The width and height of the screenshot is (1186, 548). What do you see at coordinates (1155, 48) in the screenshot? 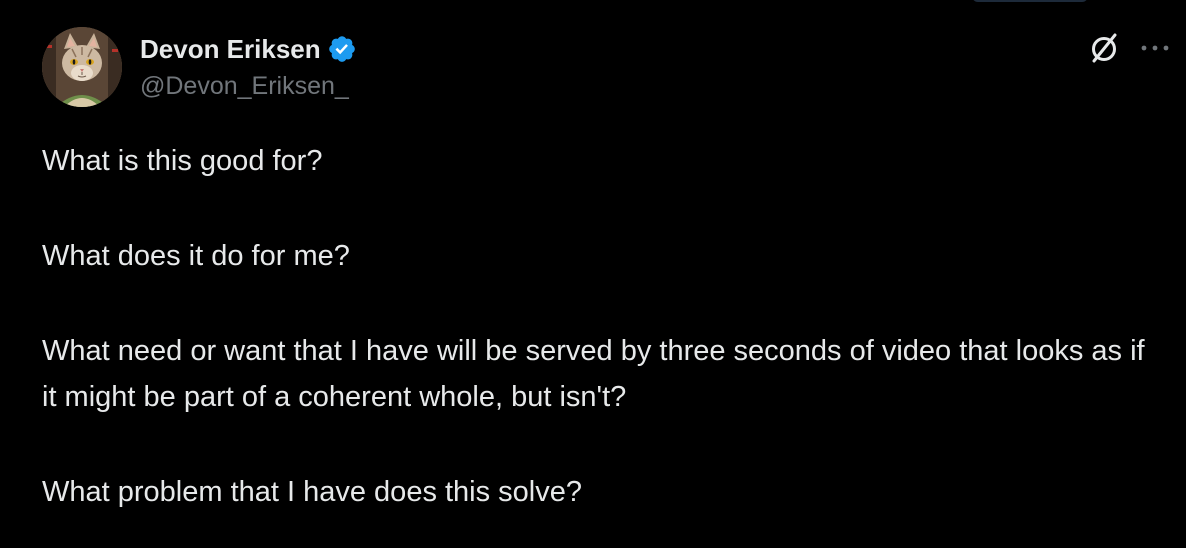
I see `more-options-icon` at bounding box center [1155, 48].